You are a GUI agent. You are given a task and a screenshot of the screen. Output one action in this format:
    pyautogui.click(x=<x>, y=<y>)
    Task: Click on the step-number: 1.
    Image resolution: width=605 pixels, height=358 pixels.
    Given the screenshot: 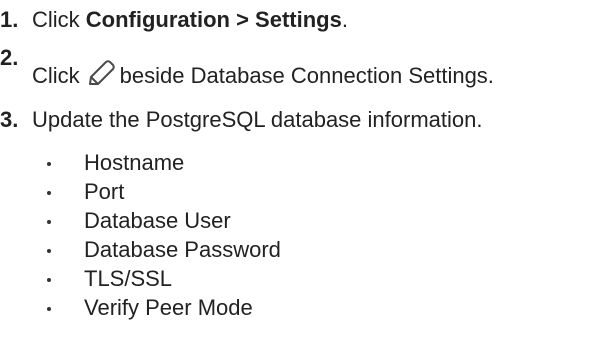 What is the action you would take?
    pyautogui.click(x=9, y=19)
    